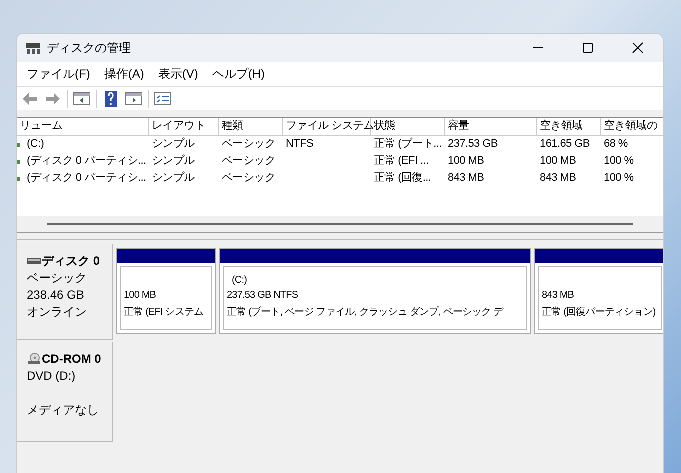 This screenshot has width=681, height=473. Describe the element at coordinates (340, 144) in the screenshot. I see `volume-row: (C:) シンプル ベーシック NTFS 正常 (ブート... 237.53 GB 161.65 GB 68 %` at that location.